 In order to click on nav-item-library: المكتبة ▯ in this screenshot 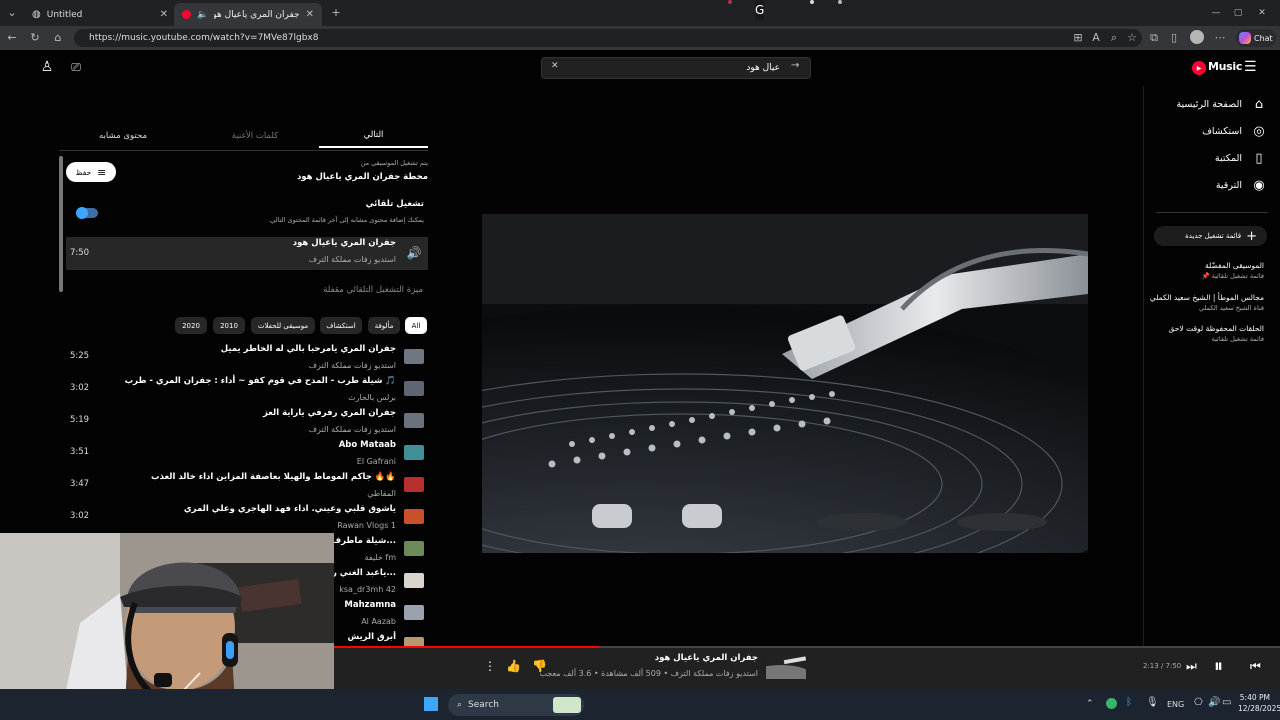, I will do `click(1240, 158)`.